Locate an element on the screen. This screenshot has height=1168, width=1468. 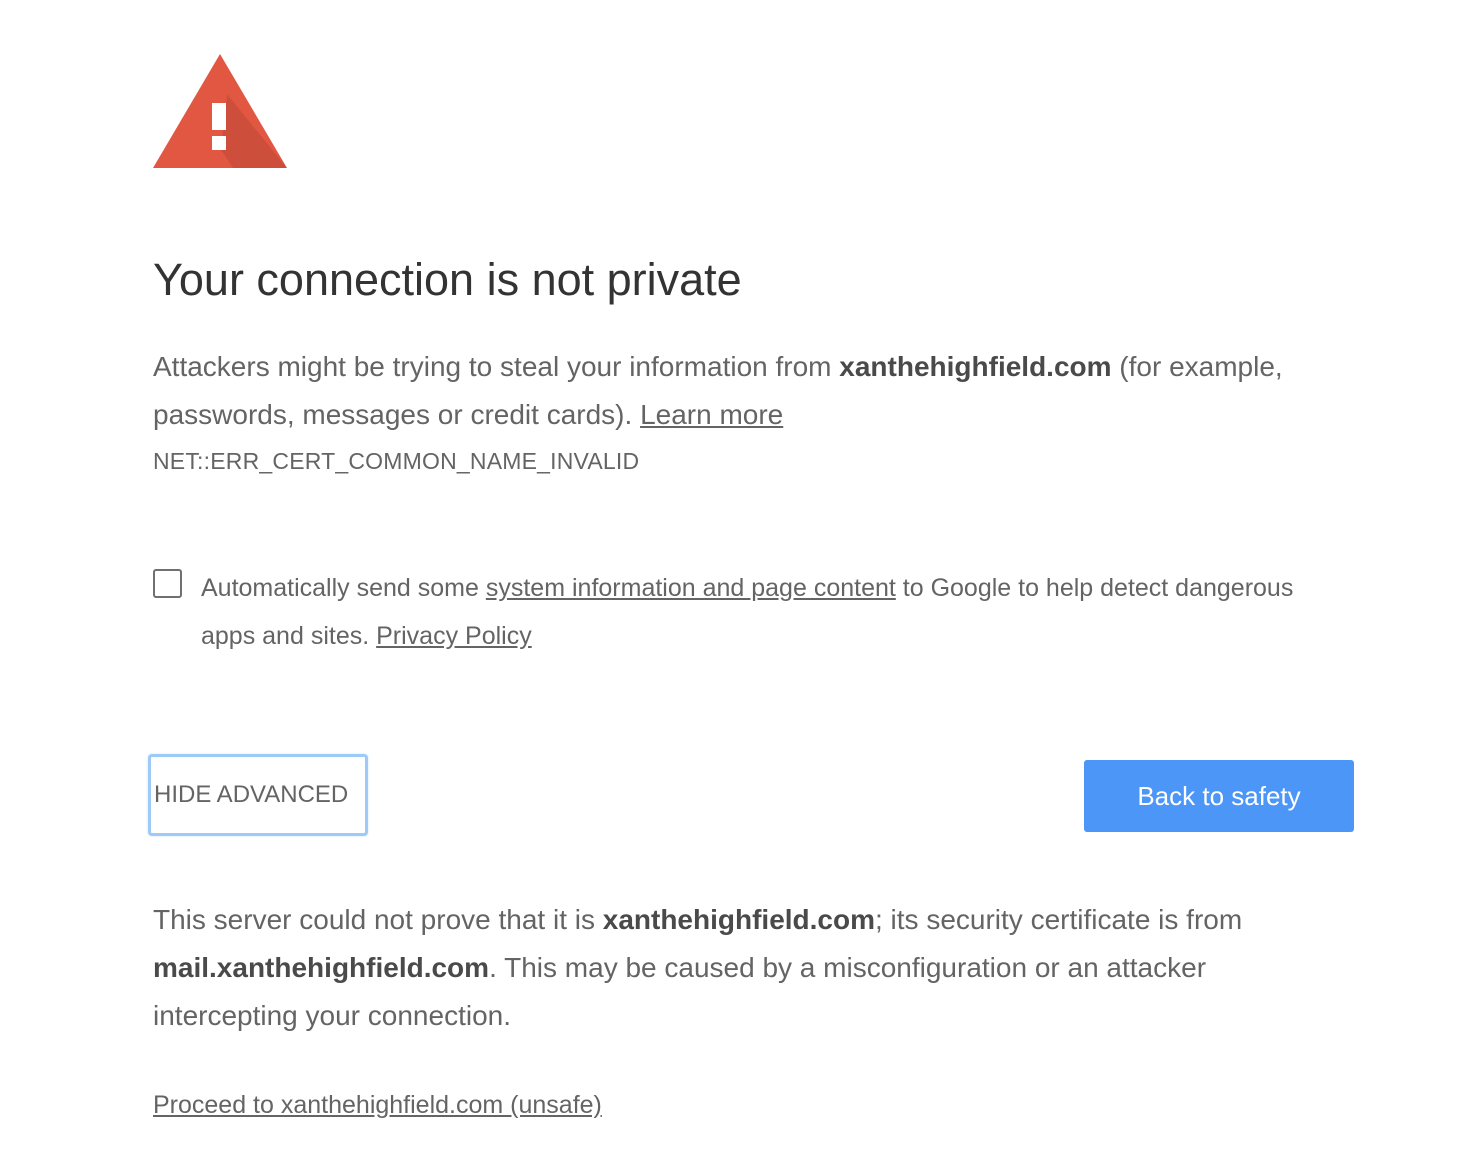
explanation-part1: This server could not prove that it is is located at coordinates (378, 919).